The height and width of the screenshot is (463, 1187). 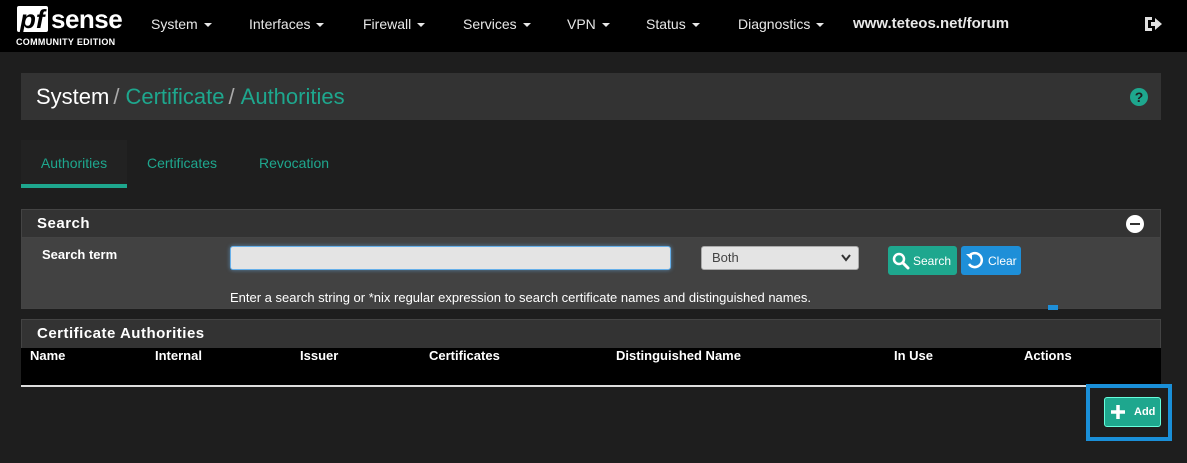 What do you see at coordinates (1002, 260) in the screenshot?
I see `clear-button-label: Clear` at bounding box center [1002, 260].